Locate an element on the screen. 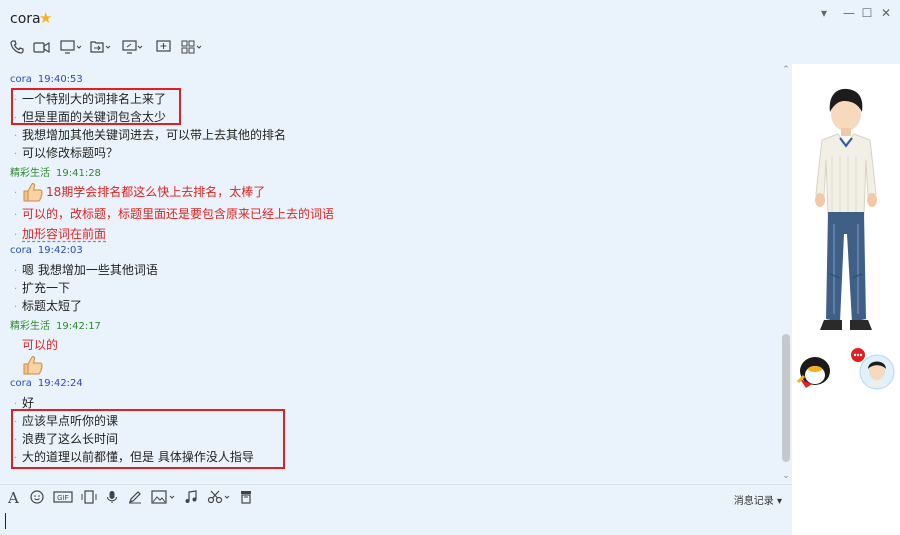 This screenshot has height=535, width=900. message-header: cora 19:42:03 is located at coordinates (49, 250).